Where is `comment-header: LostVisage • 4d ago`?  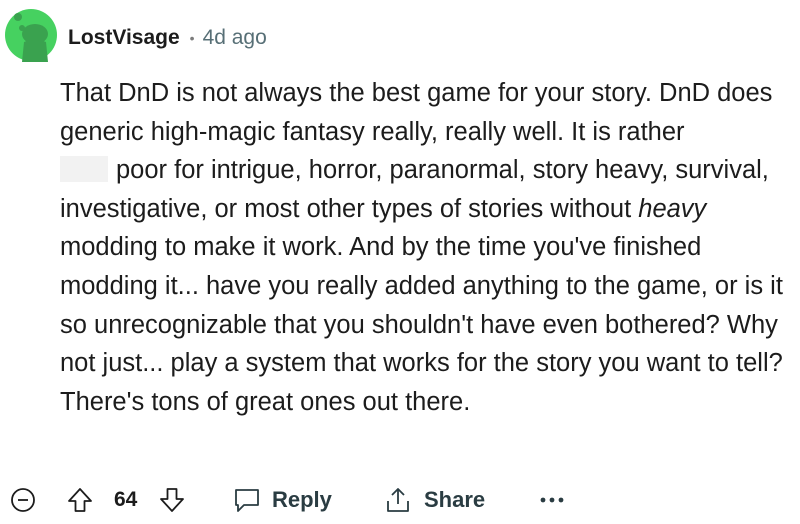
comment-header: LostVisage • 4d ago is located at coordinates (167, 38).